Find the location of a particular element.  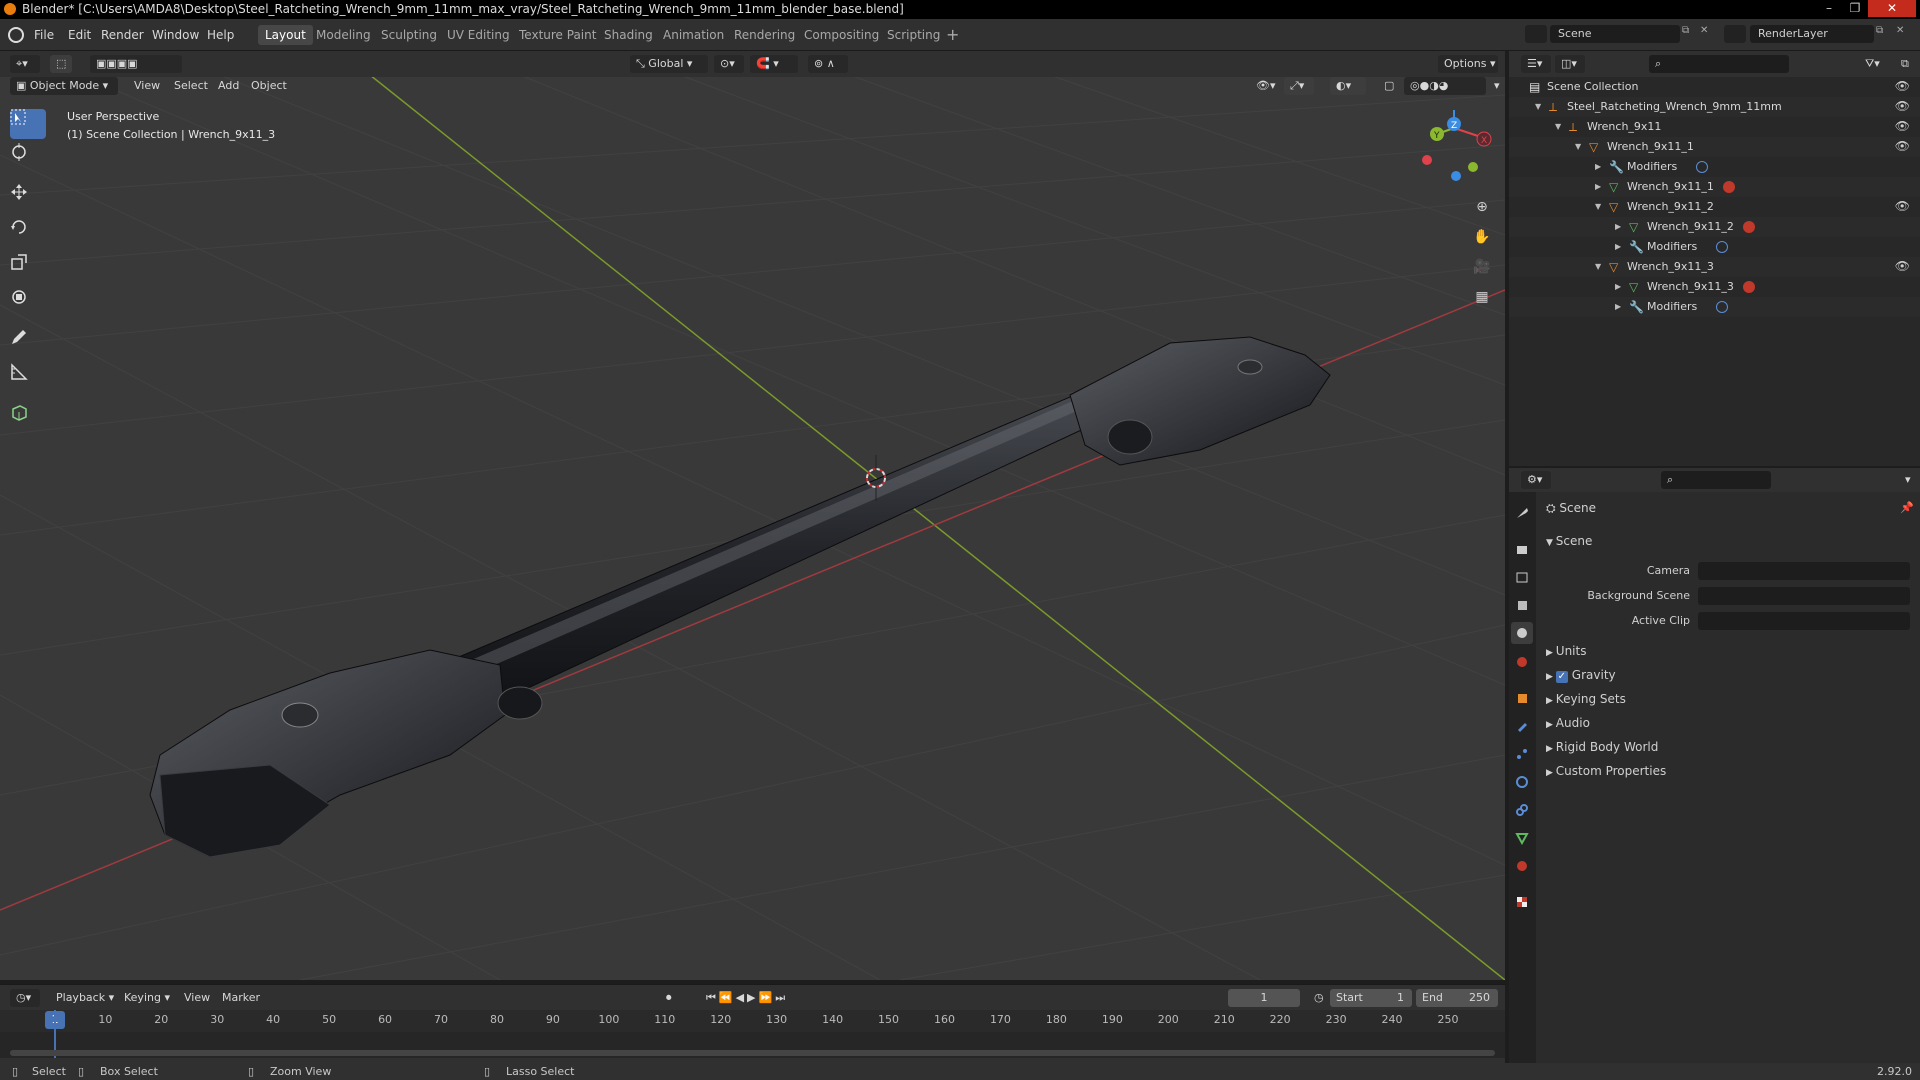

scene-panel-header: ▼ Scene is located at coordinates (1569, 541).